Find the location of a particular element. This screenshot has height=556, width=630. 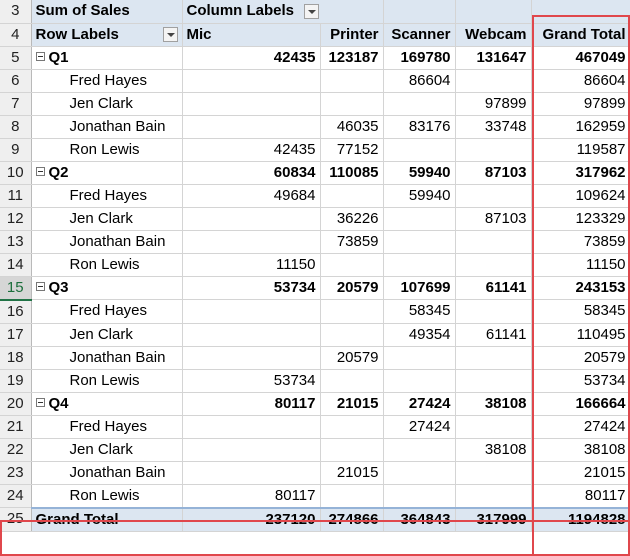

value-cell-grand-total: 123329 is located at coordinates (580, 219).